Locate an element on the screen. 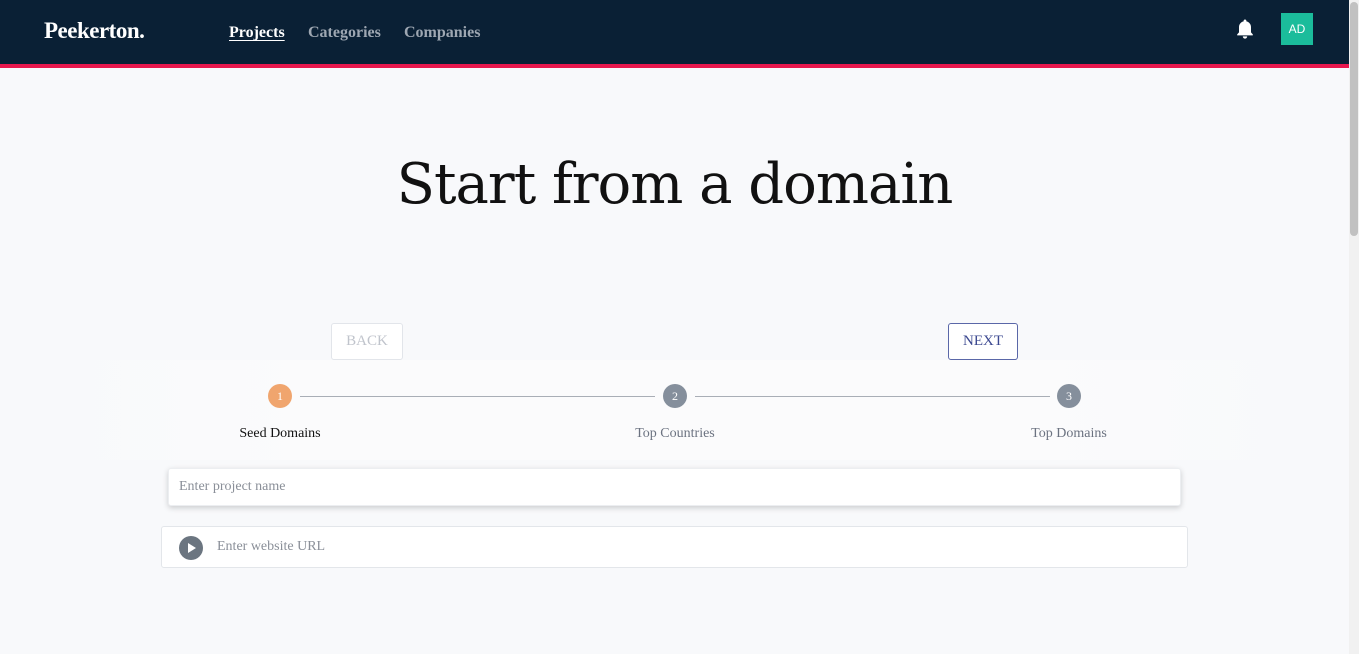  step-2-label: Top Countries is located at coordinates (675, 434).